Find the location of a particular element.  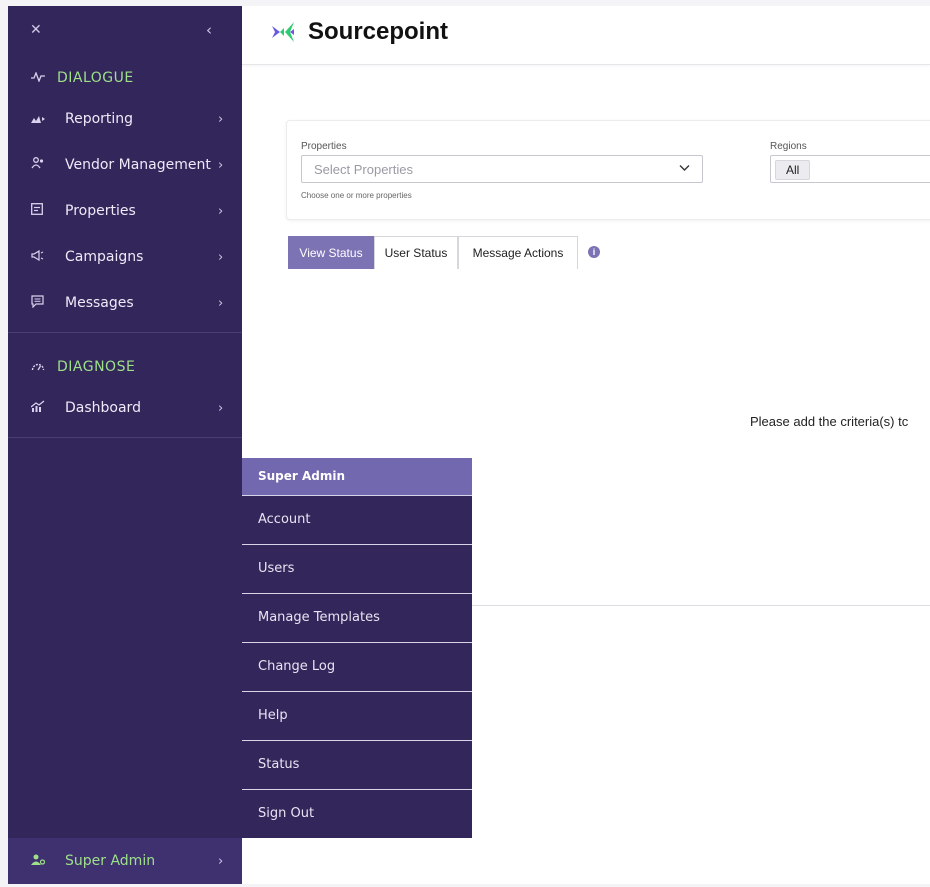

sidebar-item-label: Super Admin is located at coordinates (110, 861).